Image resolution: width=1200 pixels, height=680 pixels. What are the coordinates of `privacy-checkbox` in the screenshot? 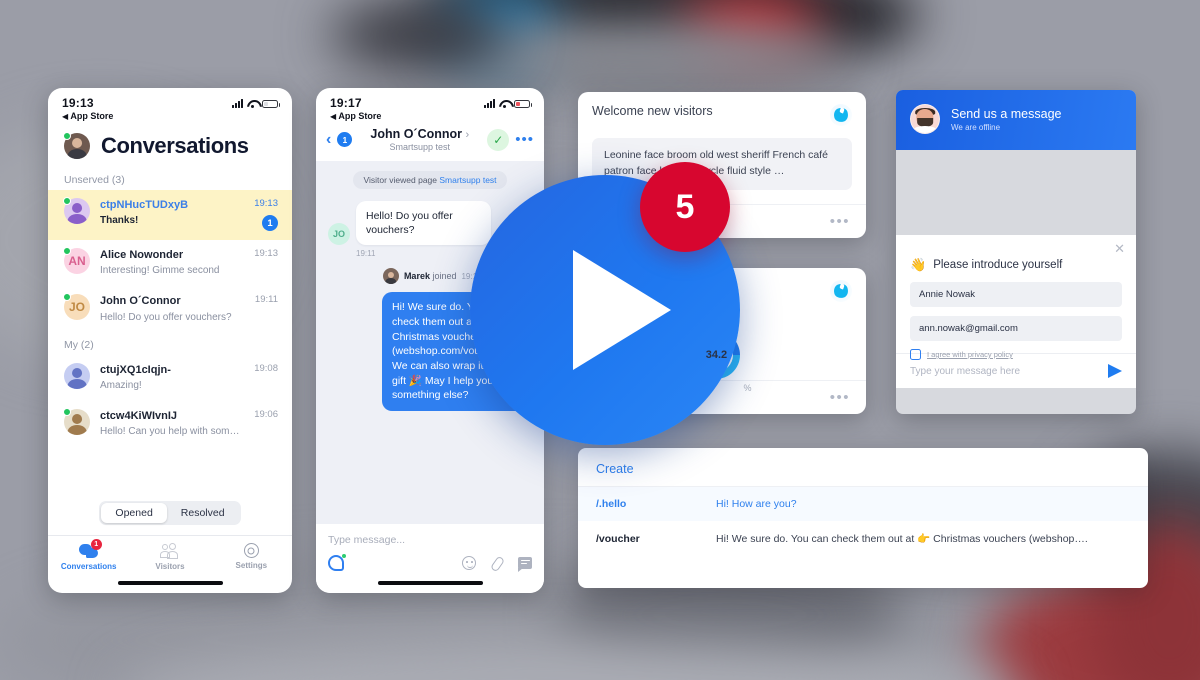 It's located at (915, 354).